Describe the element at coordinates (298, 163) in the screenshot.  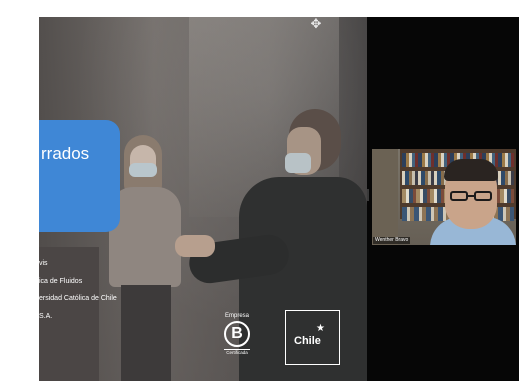
I see `person-man-mask` at that location.